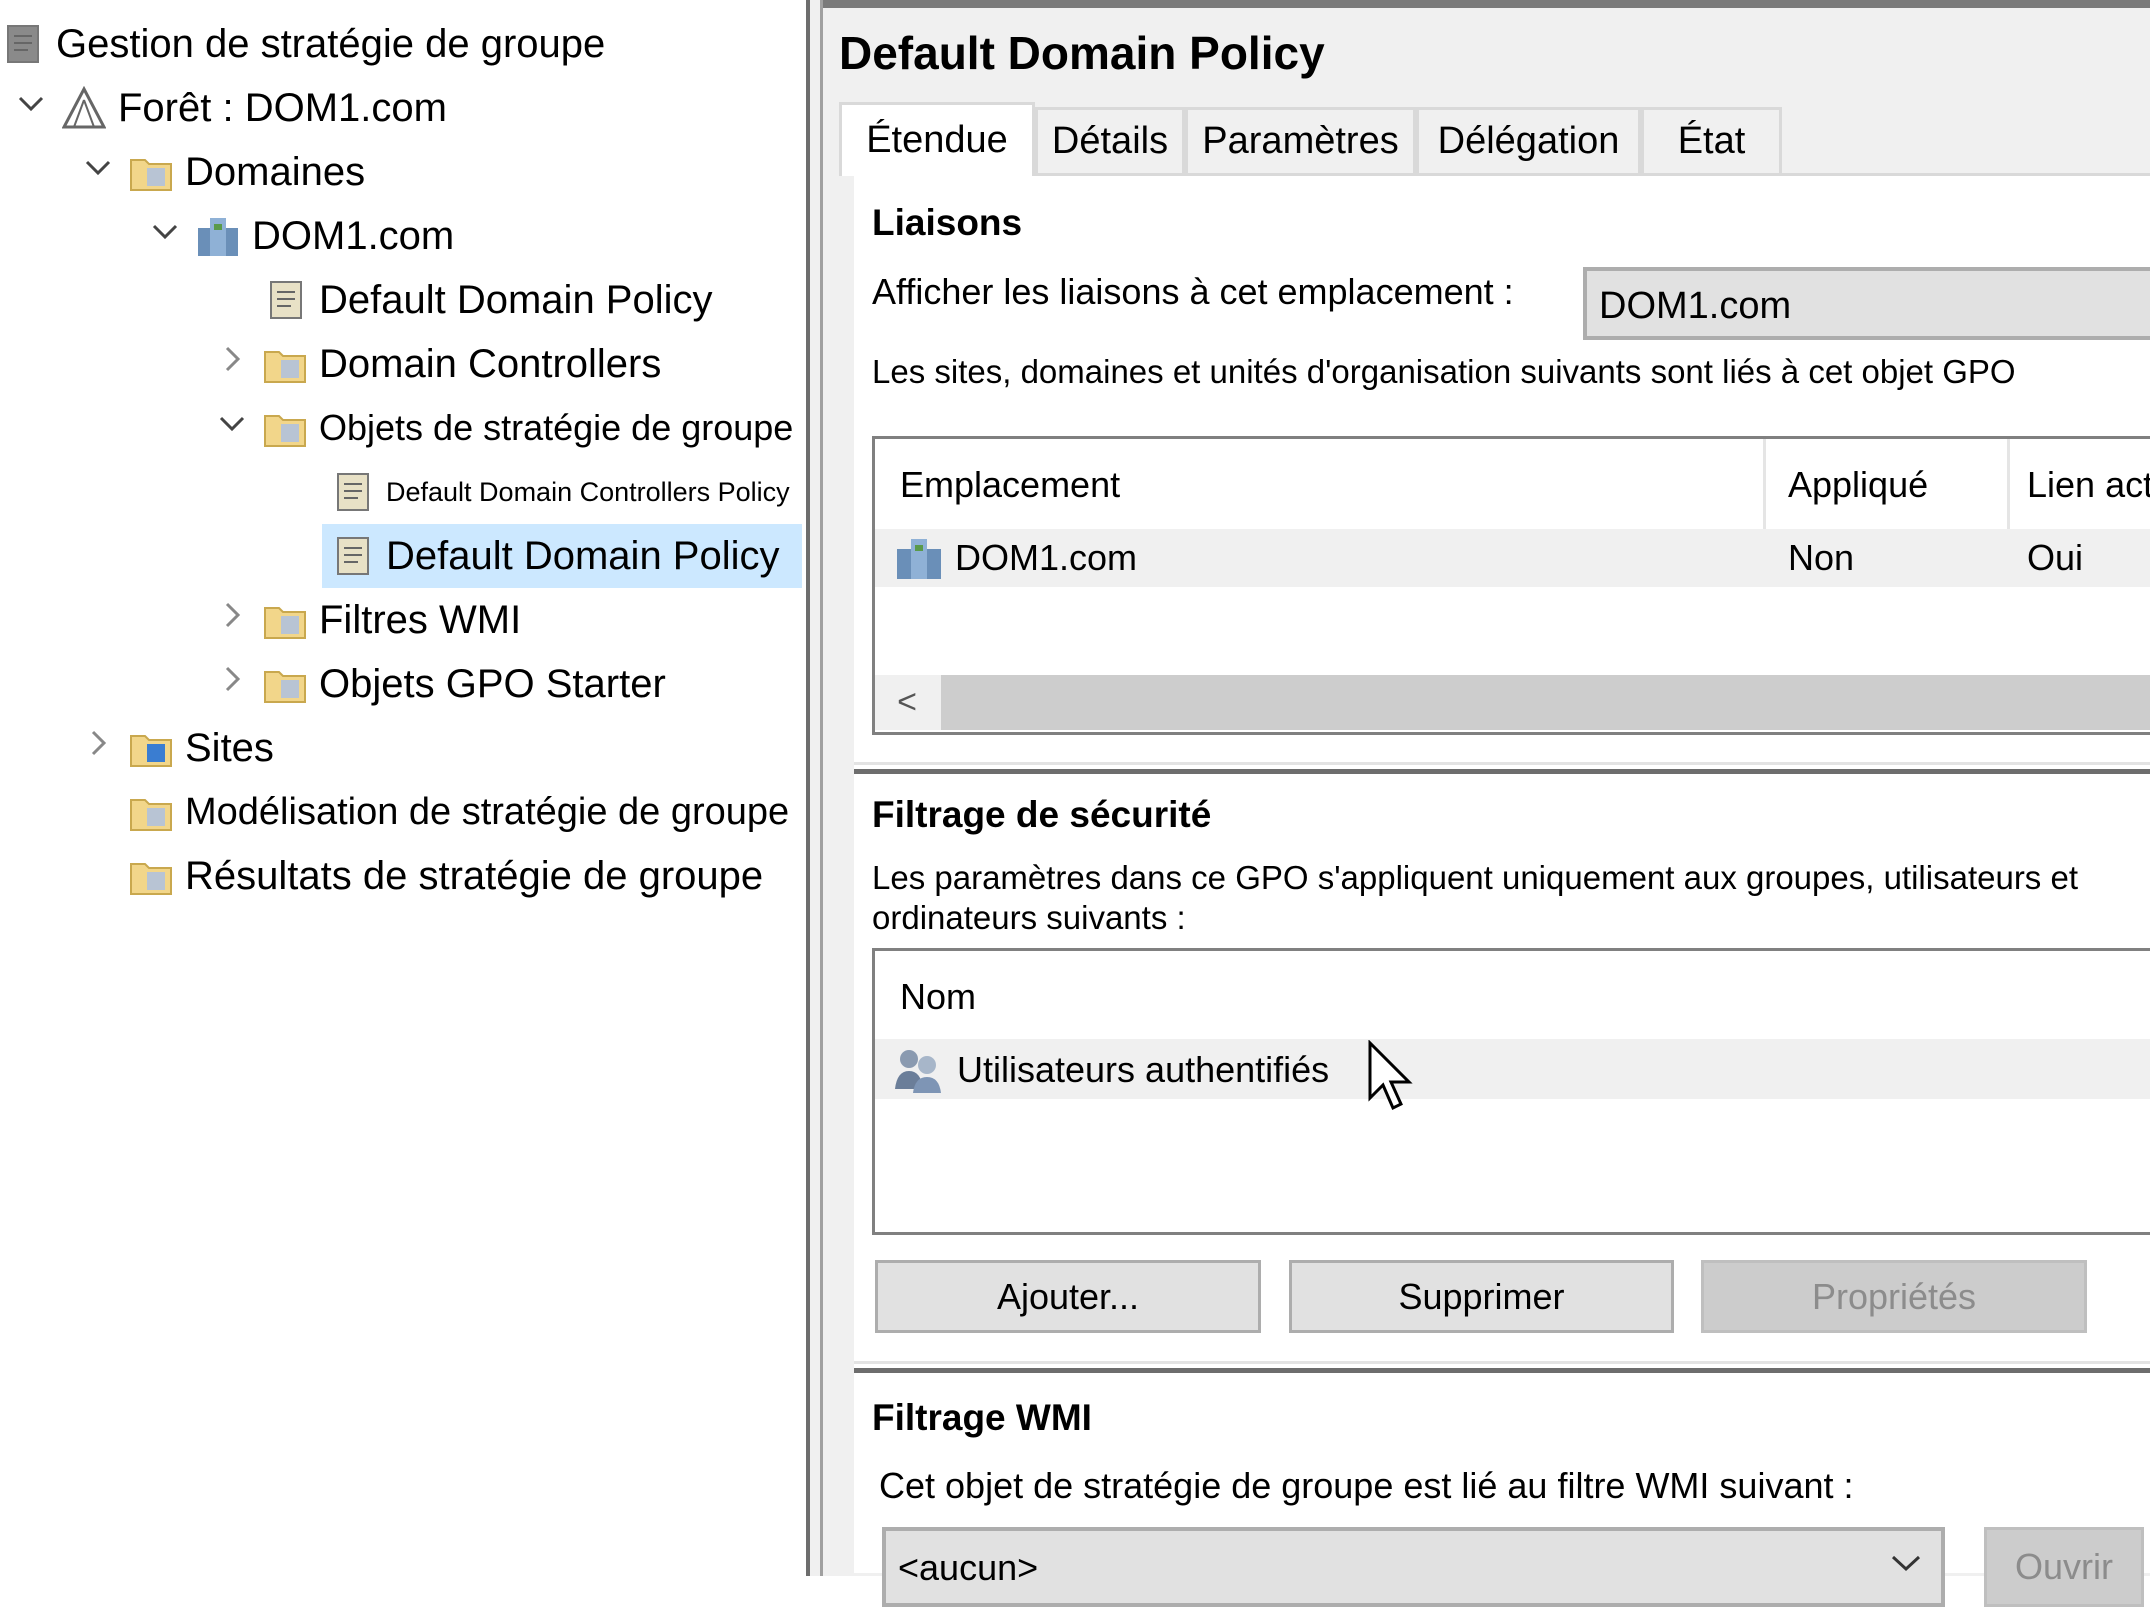 This screenshot has width=2150, height=1607. Describe the element at coordinates (1866, 303) in the screenshot. I see `location-select: DOM1.com` at that location.